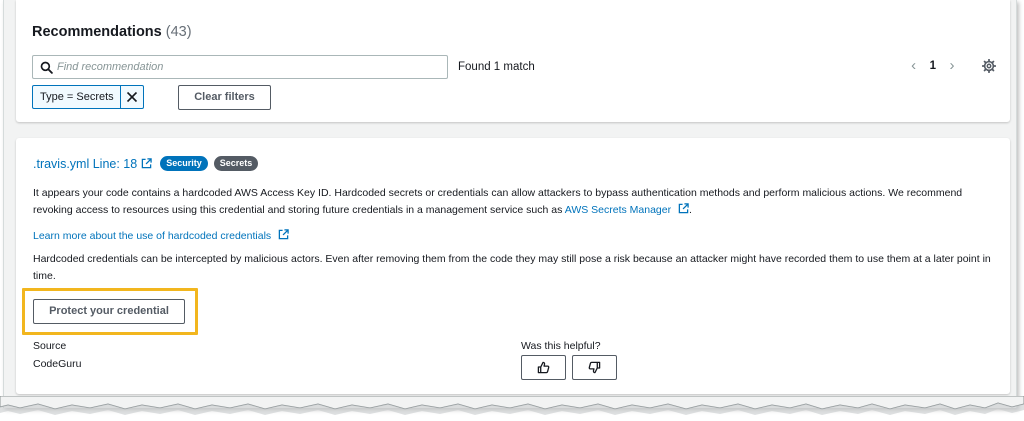 Image resolution: width=1024 pixels, height=421 pixels. I want to click on pagination: ‹ 1 ›, so click(933, 66).